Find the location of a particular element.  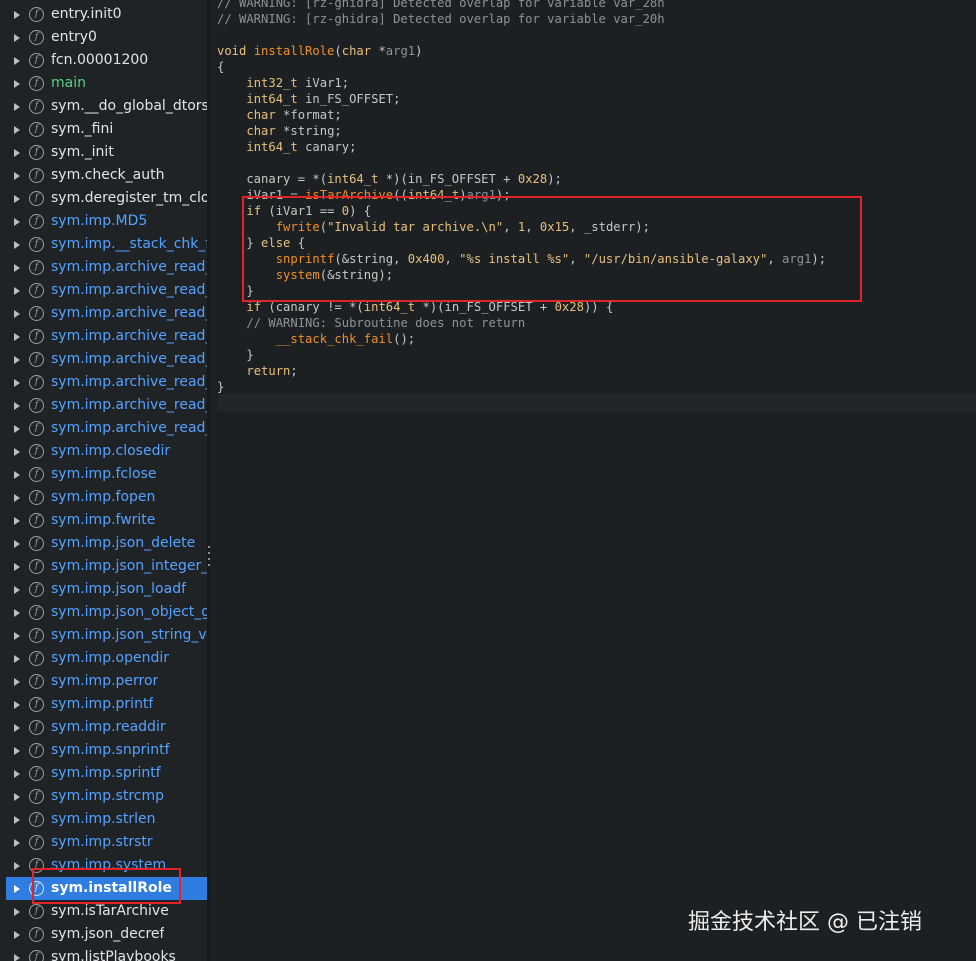

function-list-item: f sym.__do_global_dtors_ is located at coordinates (103, 106).